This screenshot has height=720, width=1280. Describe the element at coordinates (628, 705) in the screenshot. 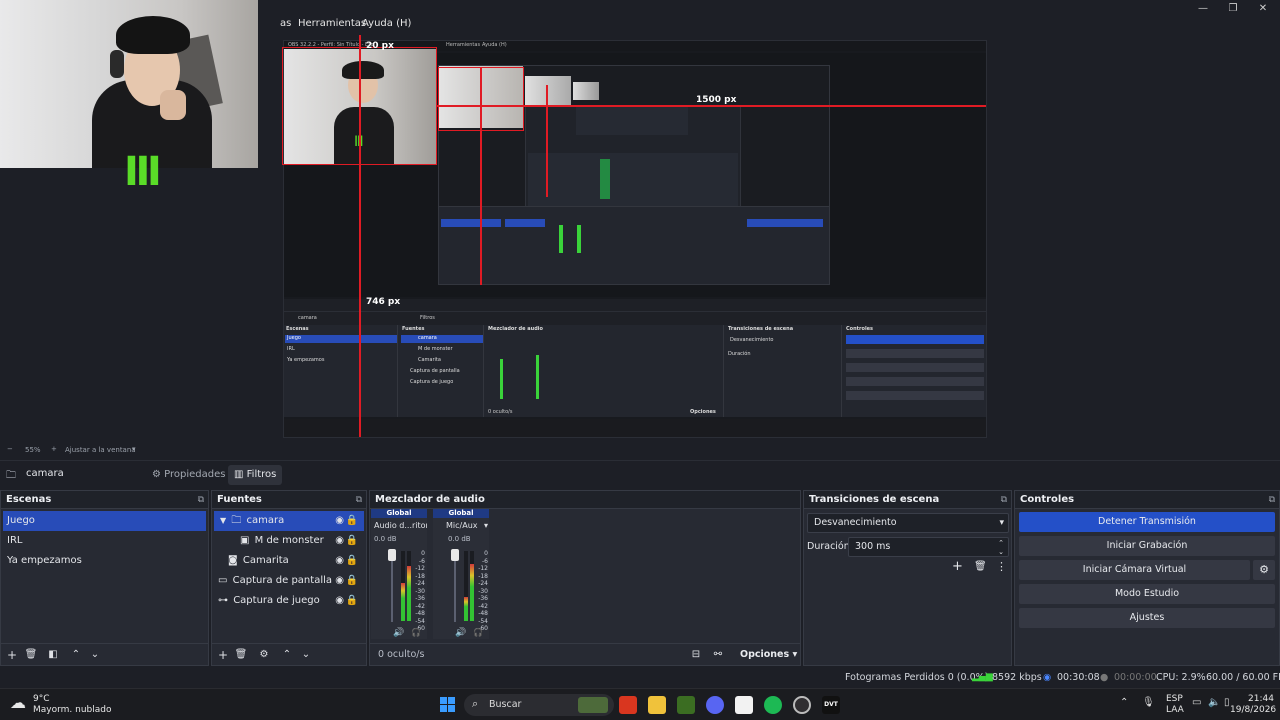

I see `brave-browser-icon` at that location.